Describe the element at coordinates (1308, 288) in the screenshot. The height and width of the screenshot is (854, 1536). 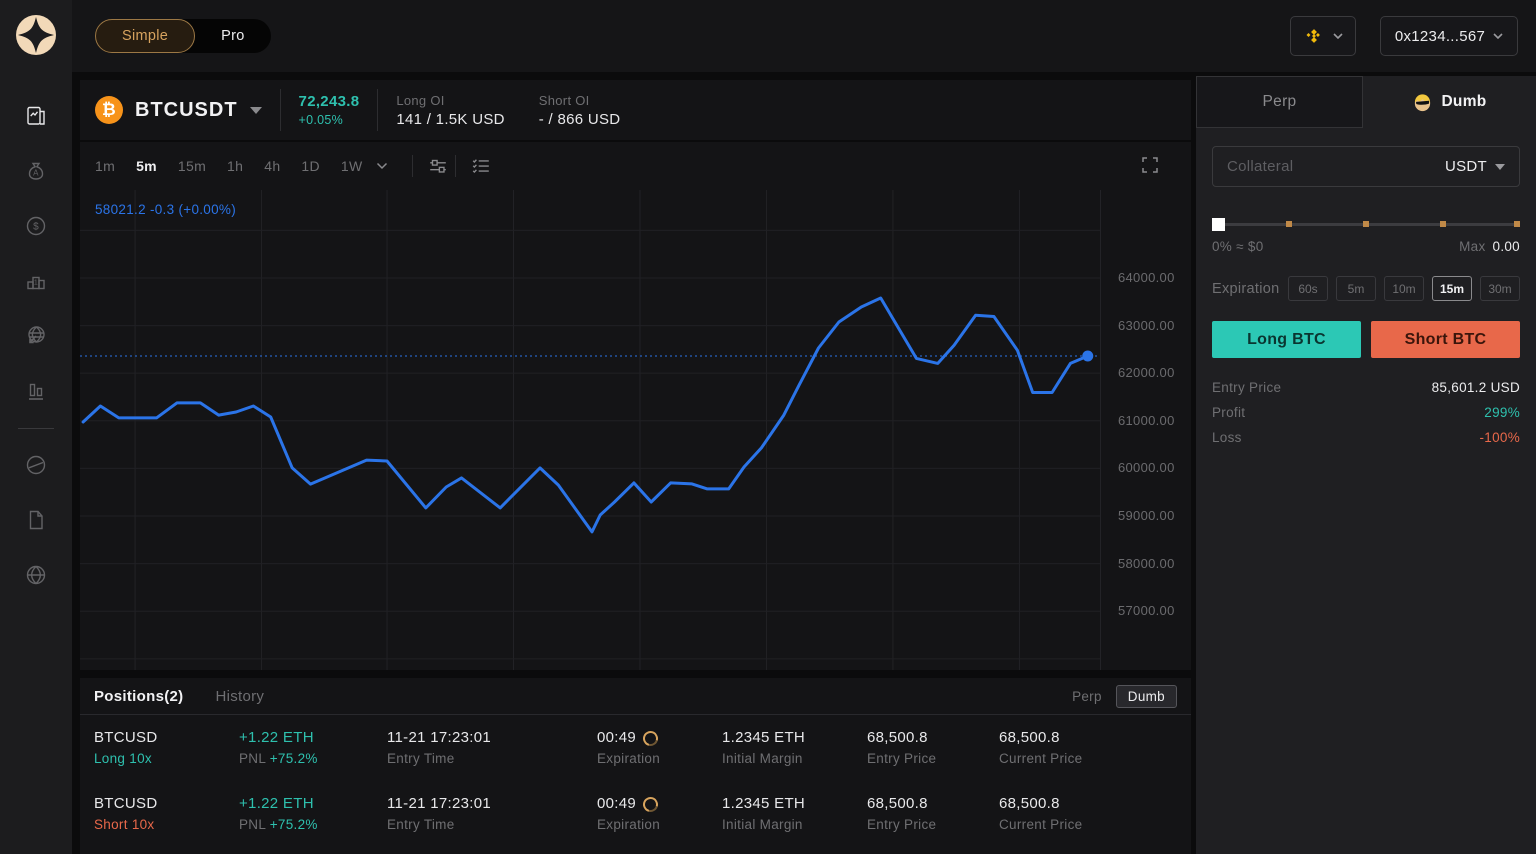
I see `expiration-option-60s: 60s` at that location.